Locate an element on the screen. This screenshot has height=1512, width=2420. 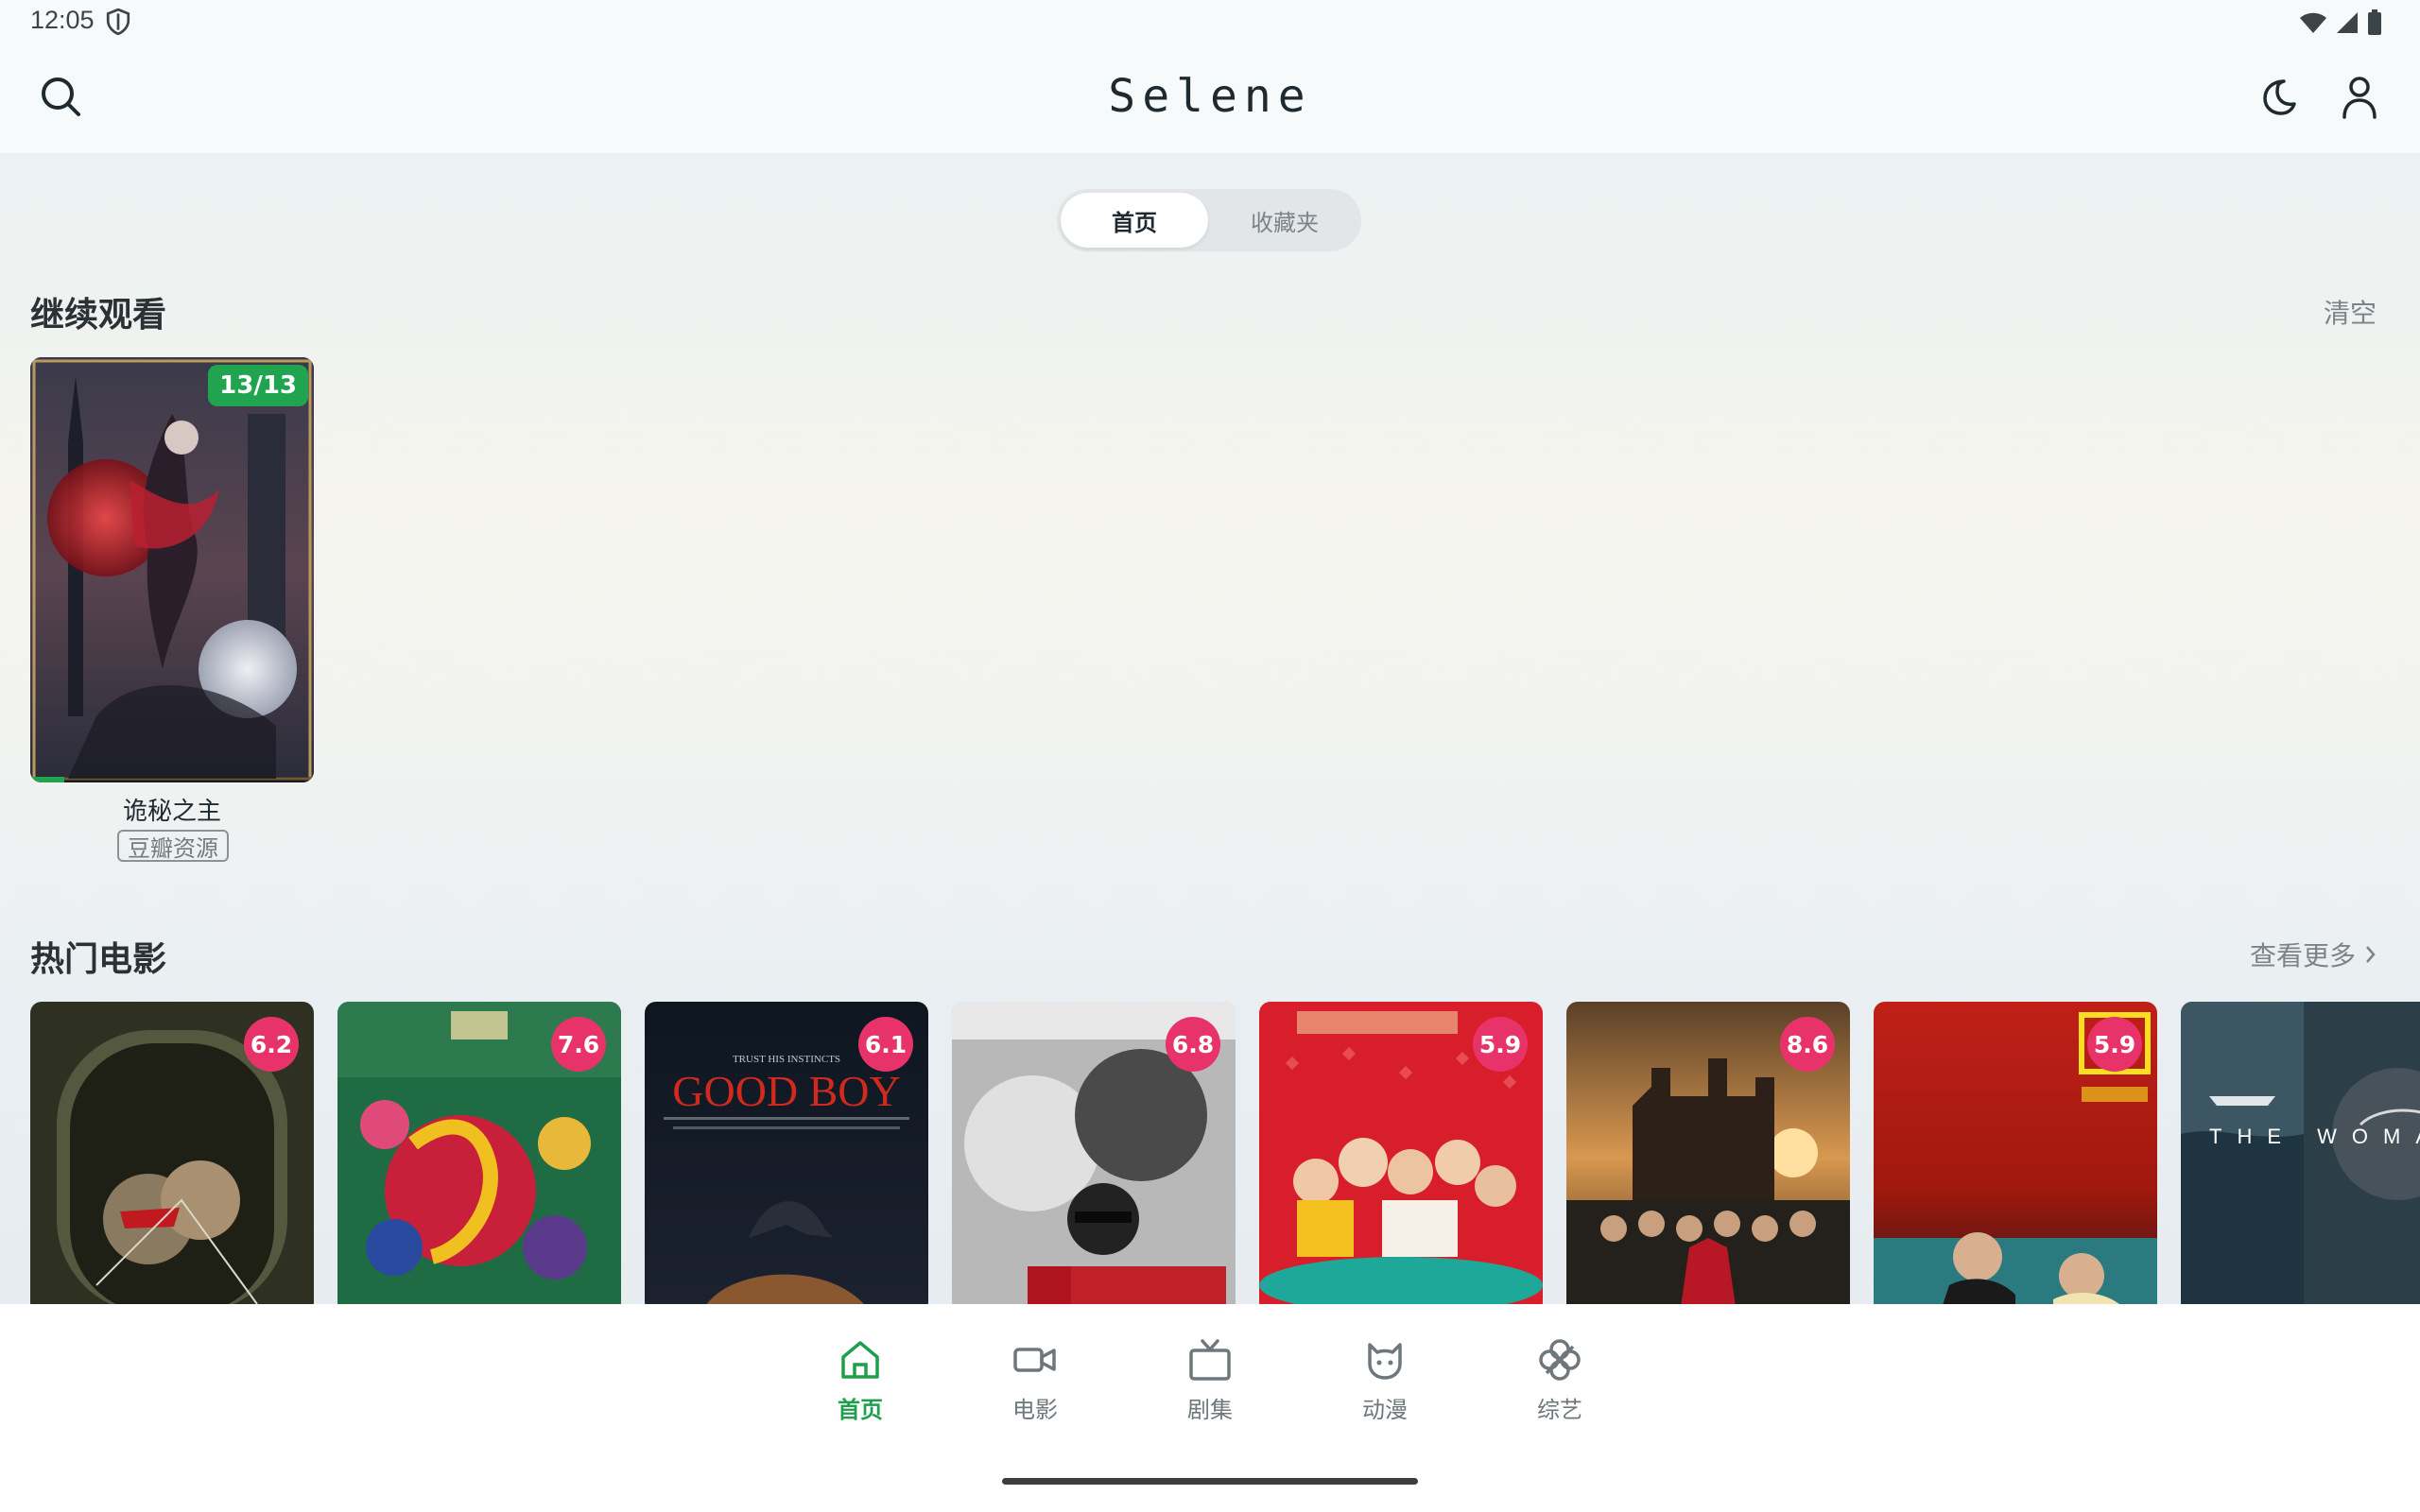
nav-item-anime: 动漫 is located at coordinates (1385, 1379).